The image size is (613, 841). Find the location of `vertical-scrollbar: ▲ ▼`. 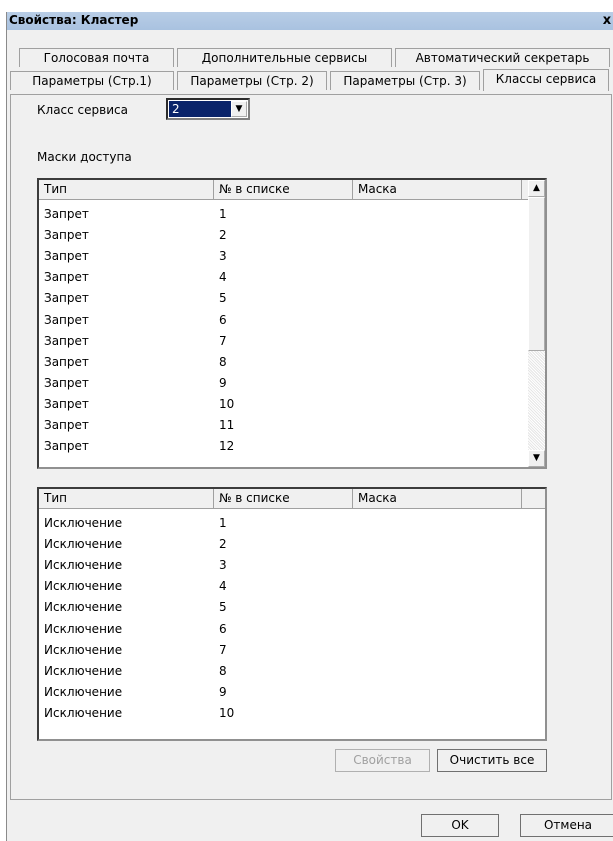

vertical-scrollbar: ▲ ▼ is located at coordinates (536, 323).